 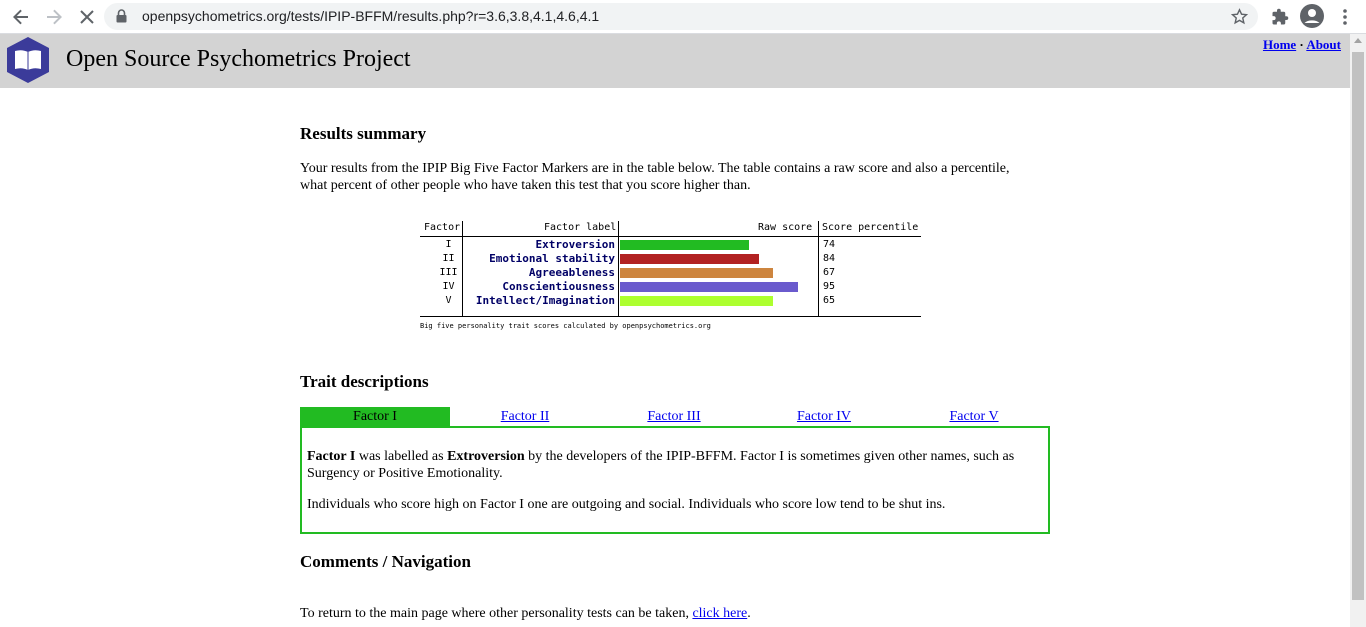 What do you see at coordinates (829, 286) in the screenshot?
I see `score-percentile: 95` at bounding box center [829, 286].